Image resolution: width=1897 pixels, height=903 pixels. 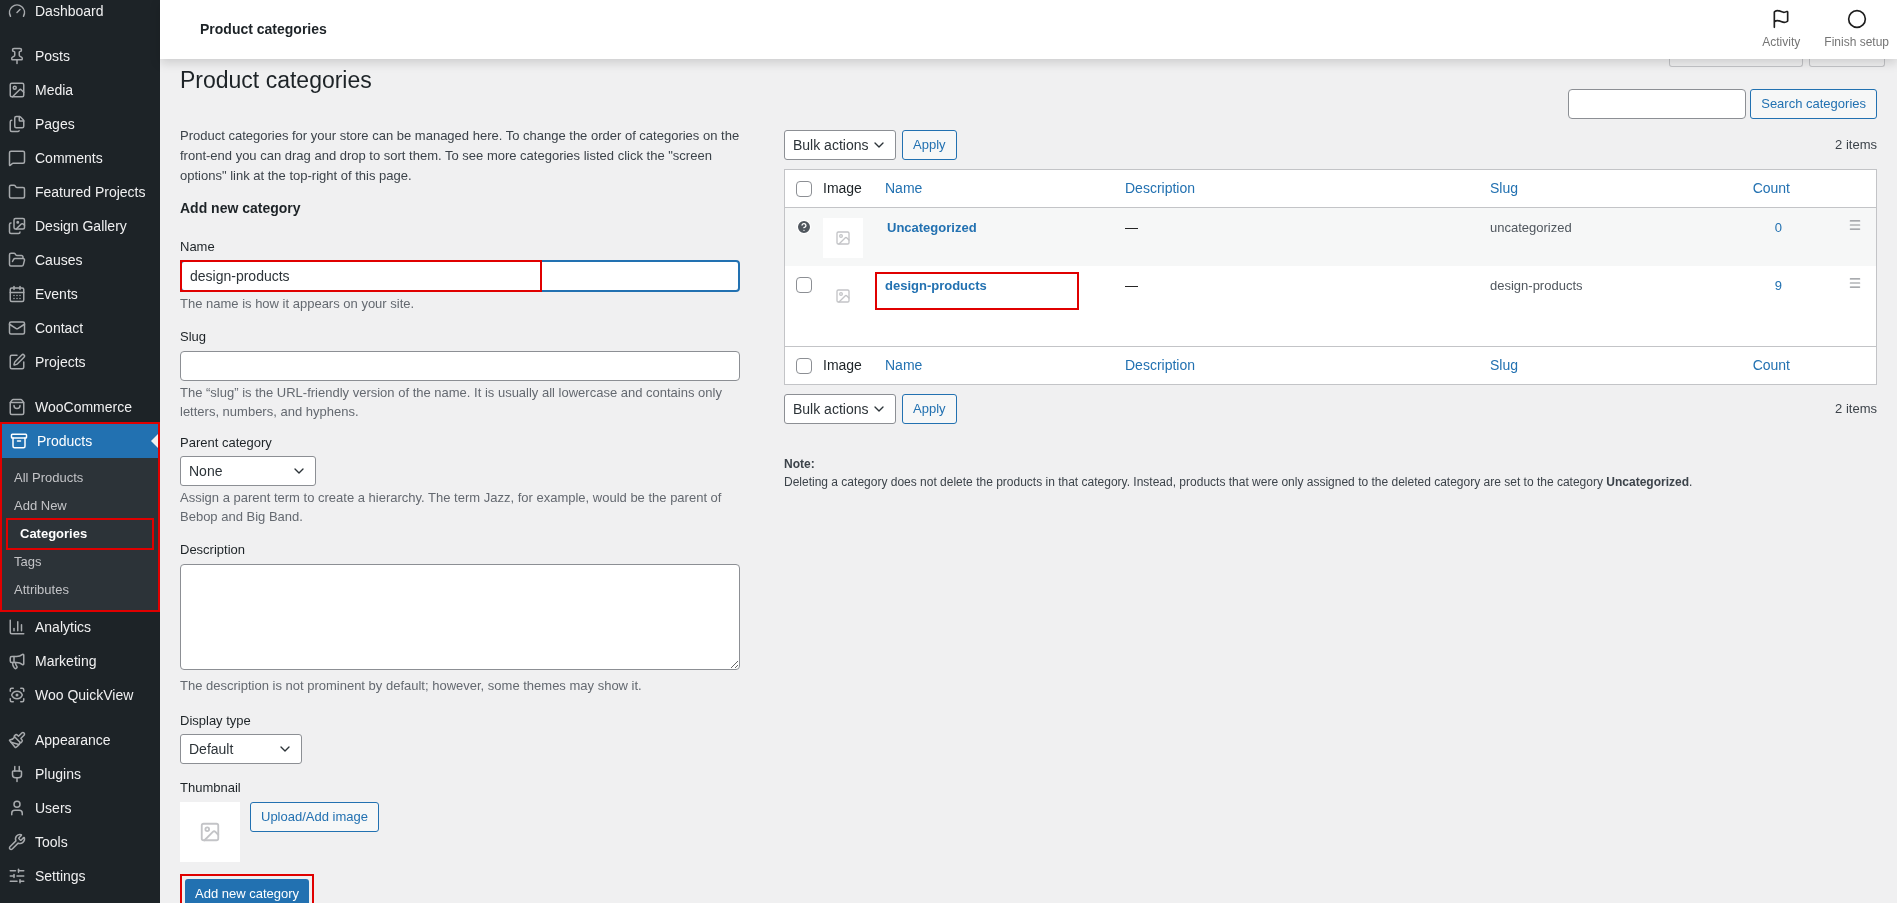 What do you see at coordinates (804, 227) in the screenshot?
I see `help-icon` at bounding box center [804, 227].